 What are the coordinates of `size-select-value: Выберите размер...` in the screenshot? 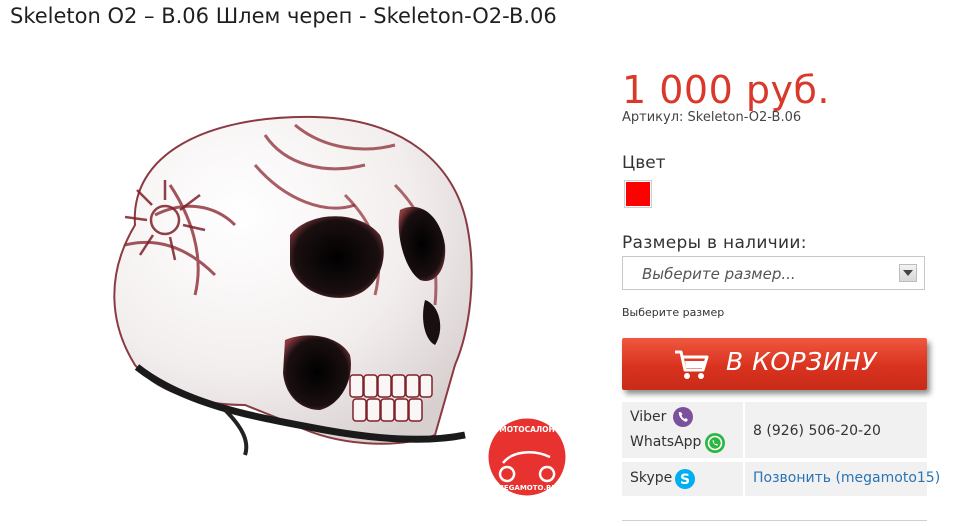 It's located at (719, 274).